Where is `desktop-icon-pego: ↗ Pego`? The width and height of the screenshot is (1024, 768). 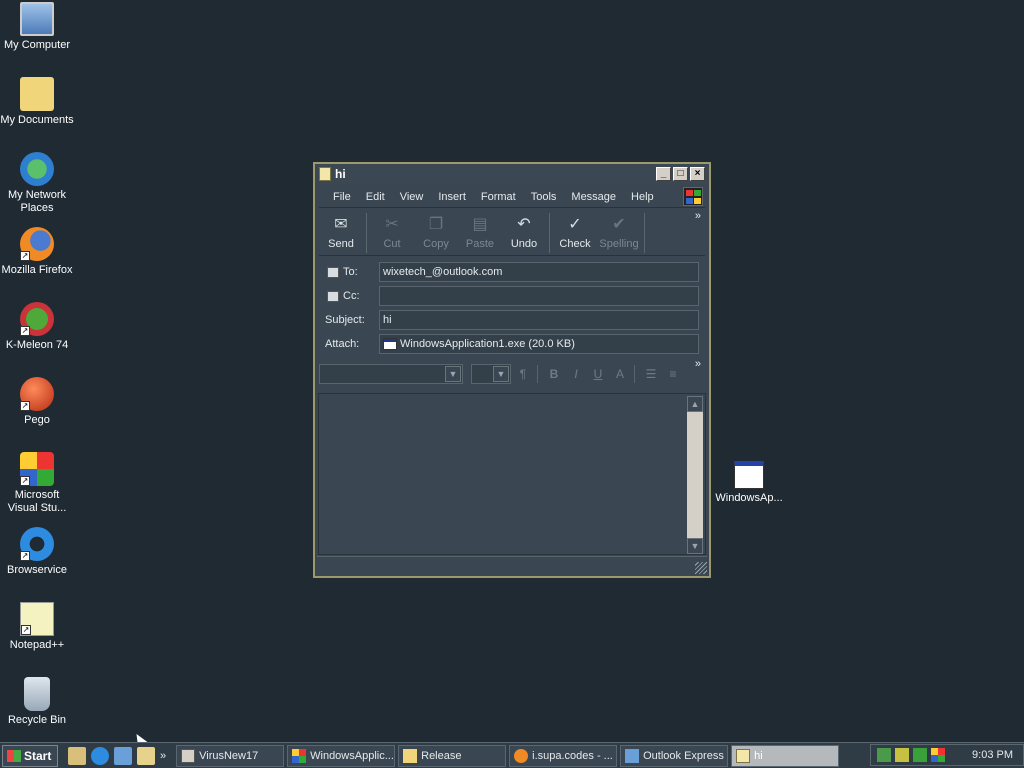 desktop-icon-pego: ↗ Pego is located at coordinates (37, 402).